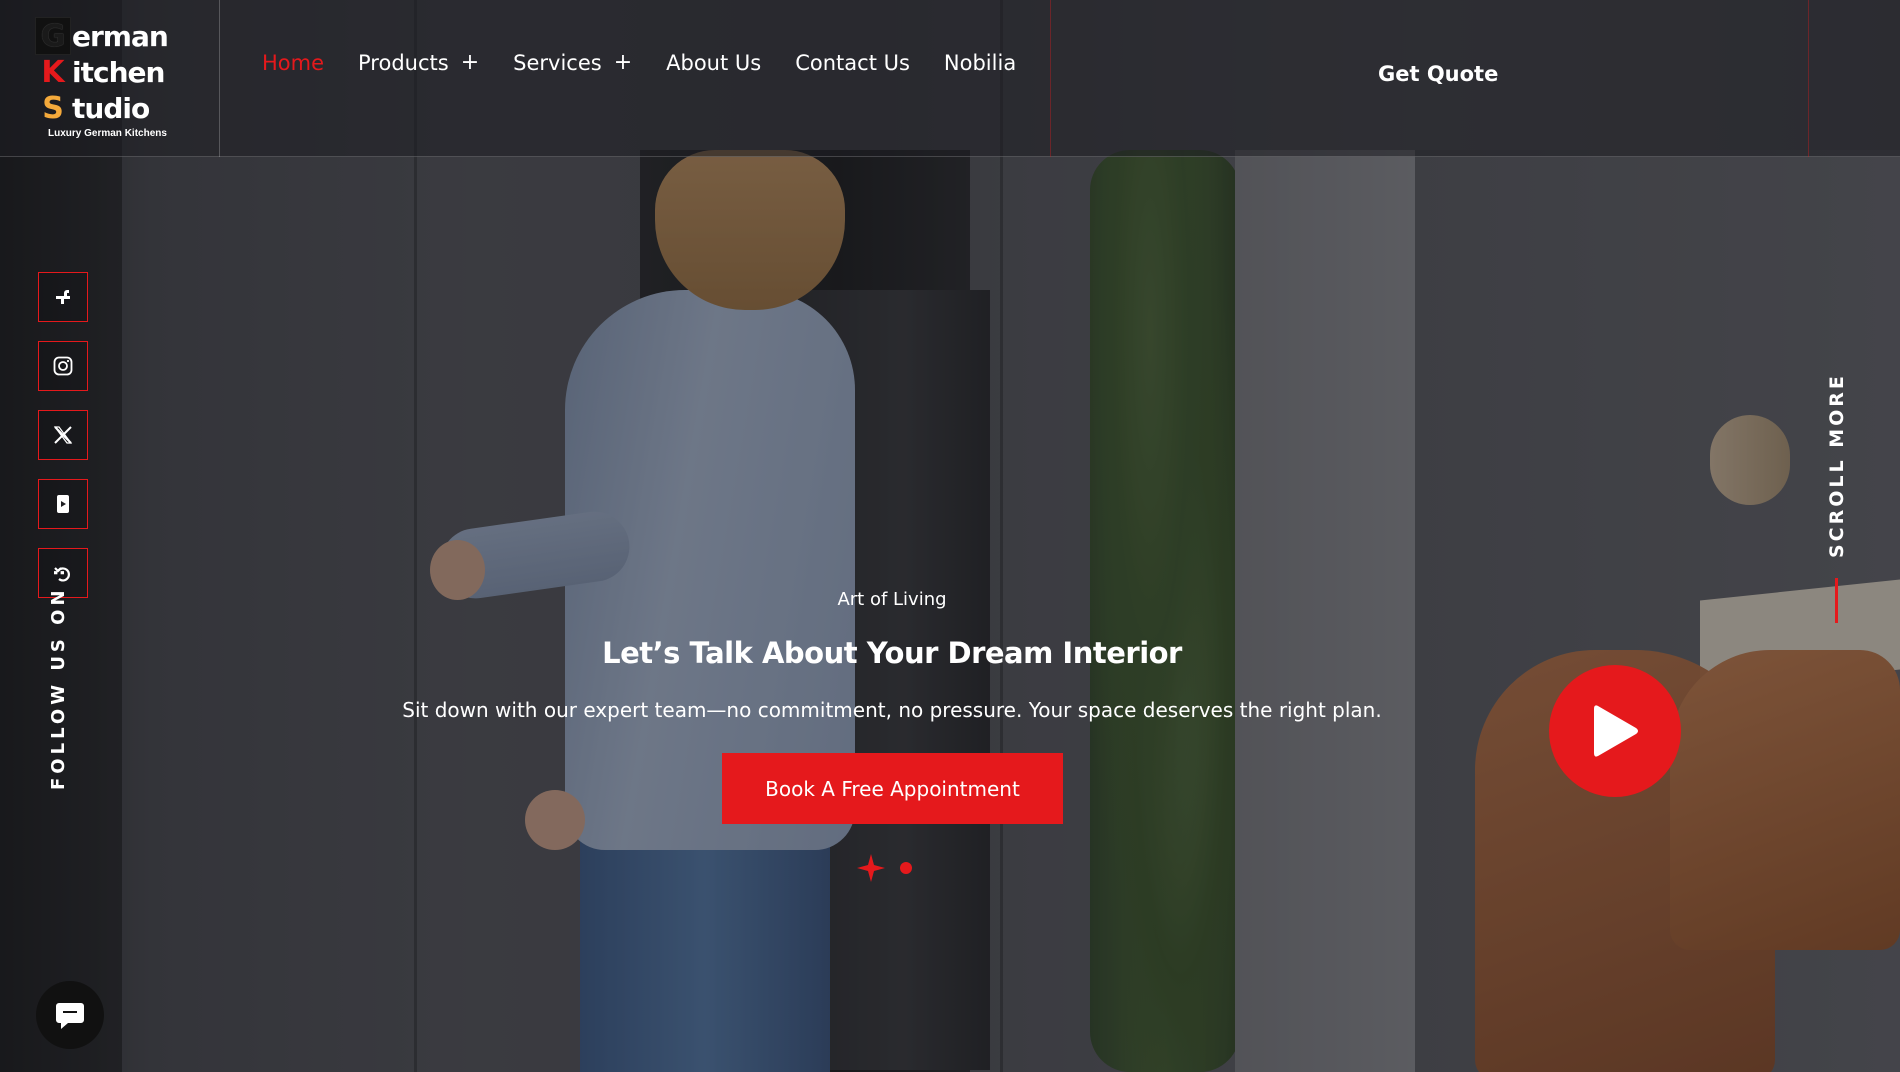  I want to click on logo-word: tudio, so click(111, 108).